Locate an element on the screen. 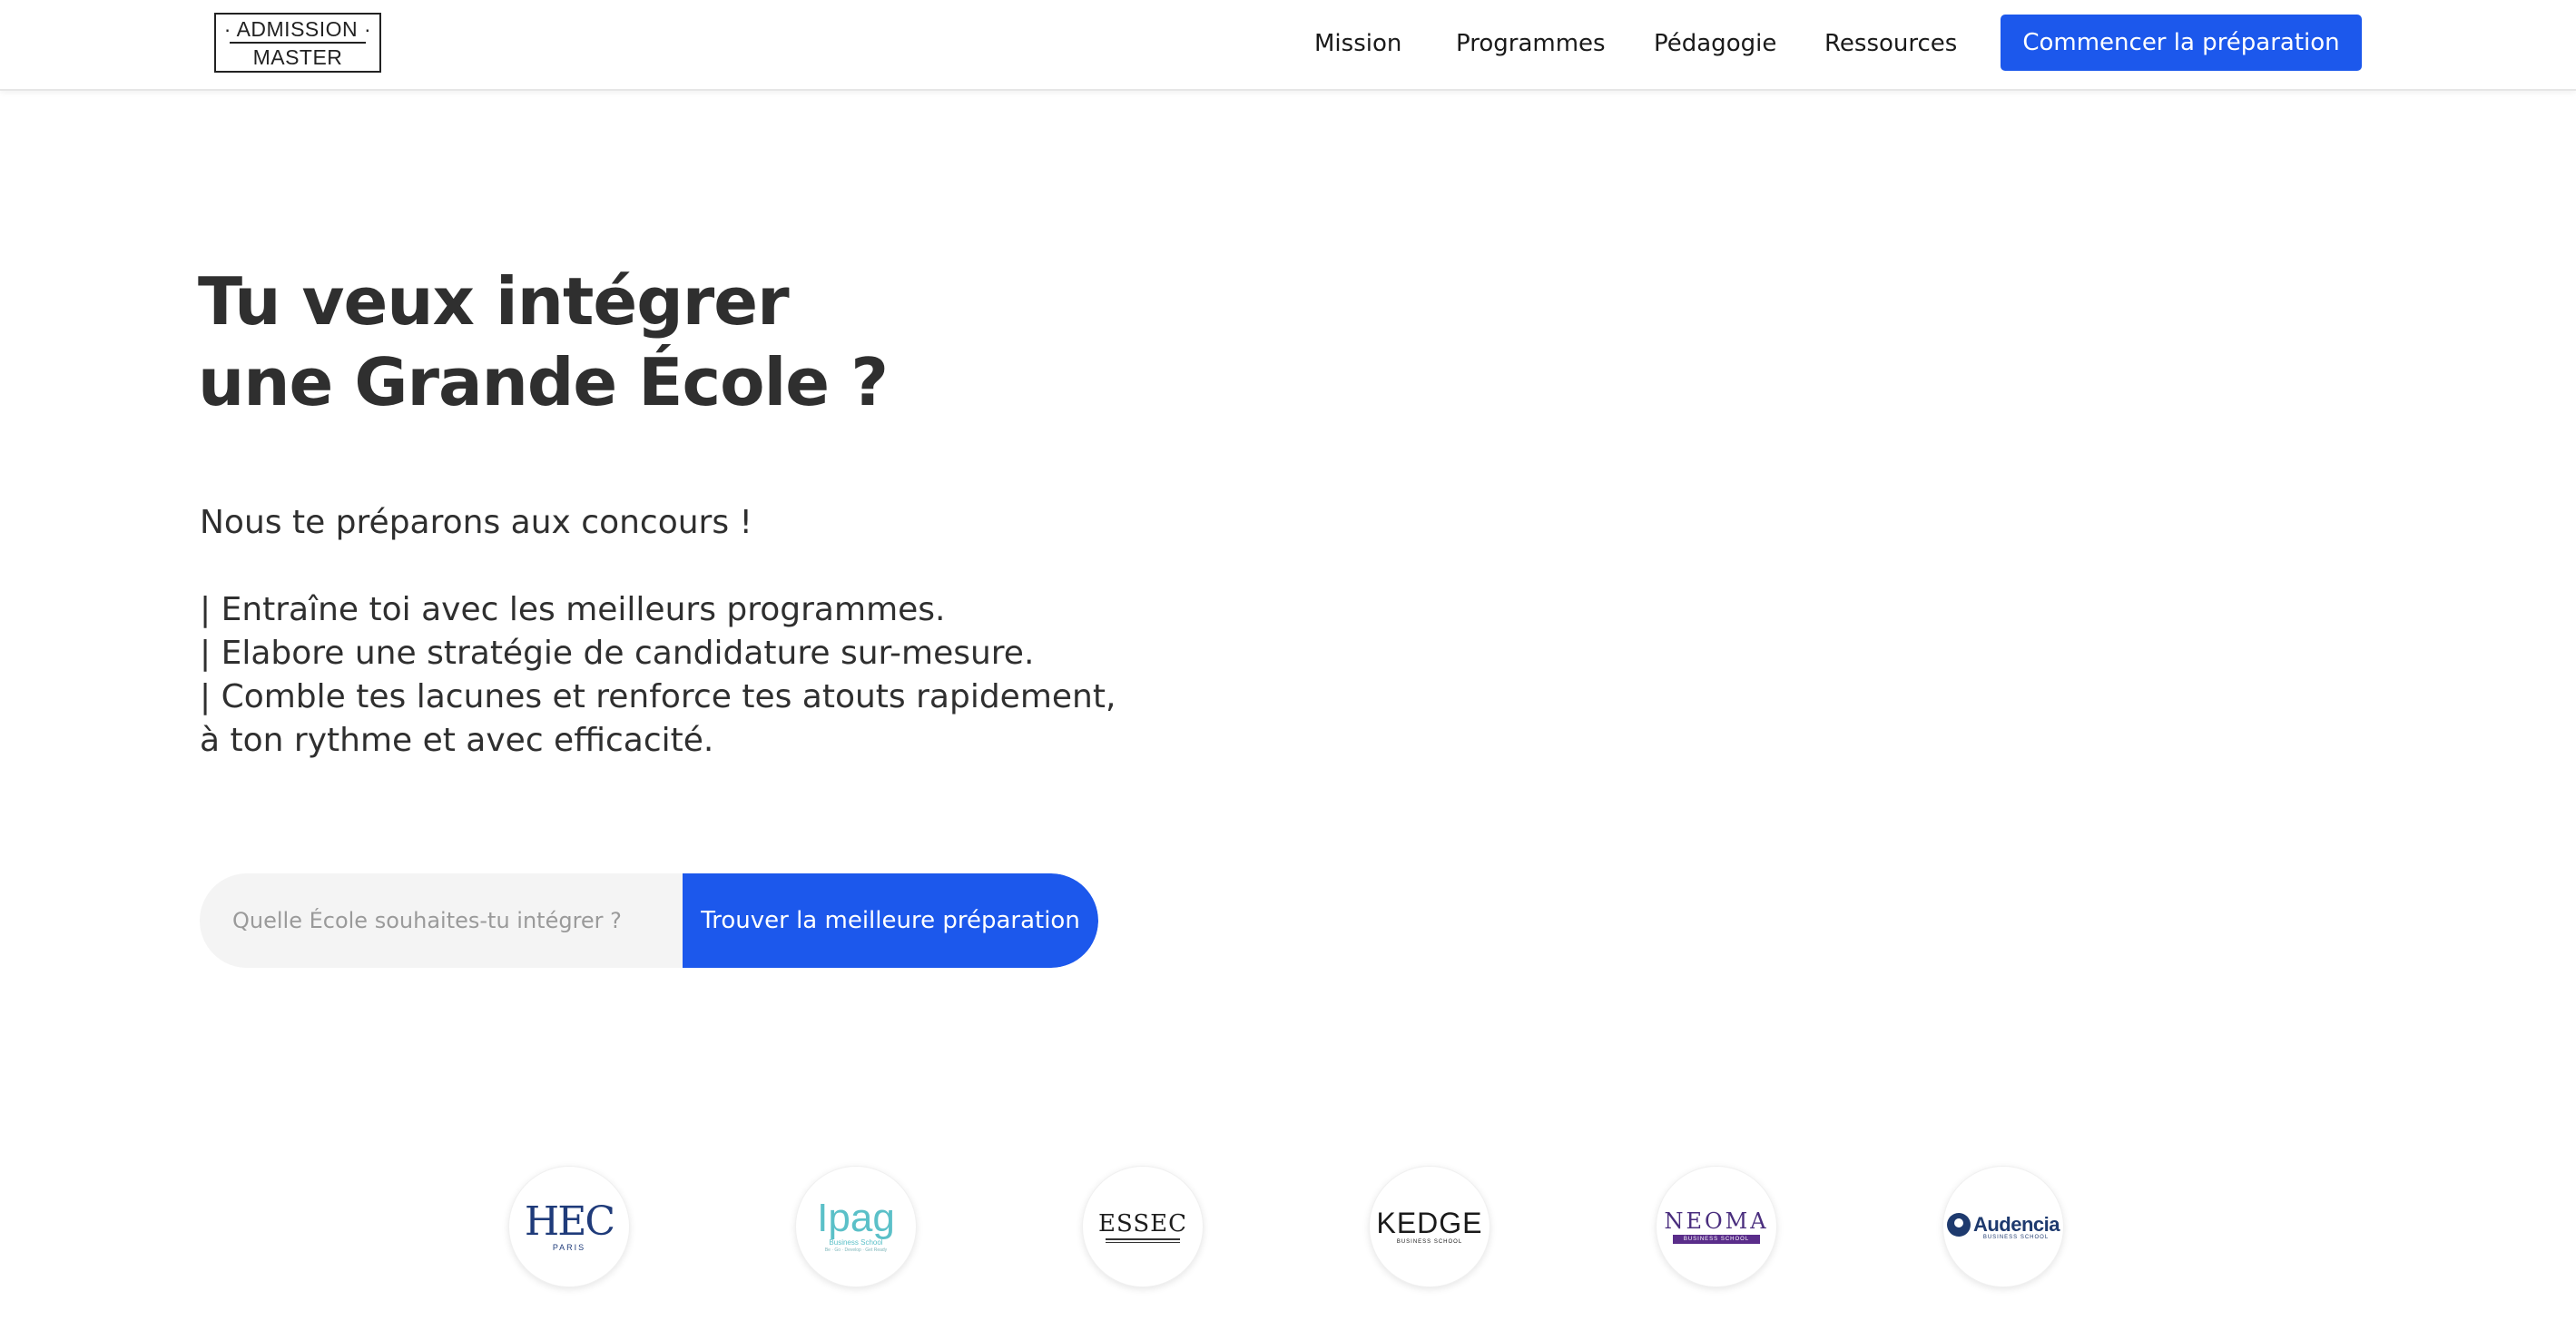 Image resolution: width=2576 pixels, height=1331 pixels. neoma-logo-text: NEOMA is located at coordinates (1716, 1221).